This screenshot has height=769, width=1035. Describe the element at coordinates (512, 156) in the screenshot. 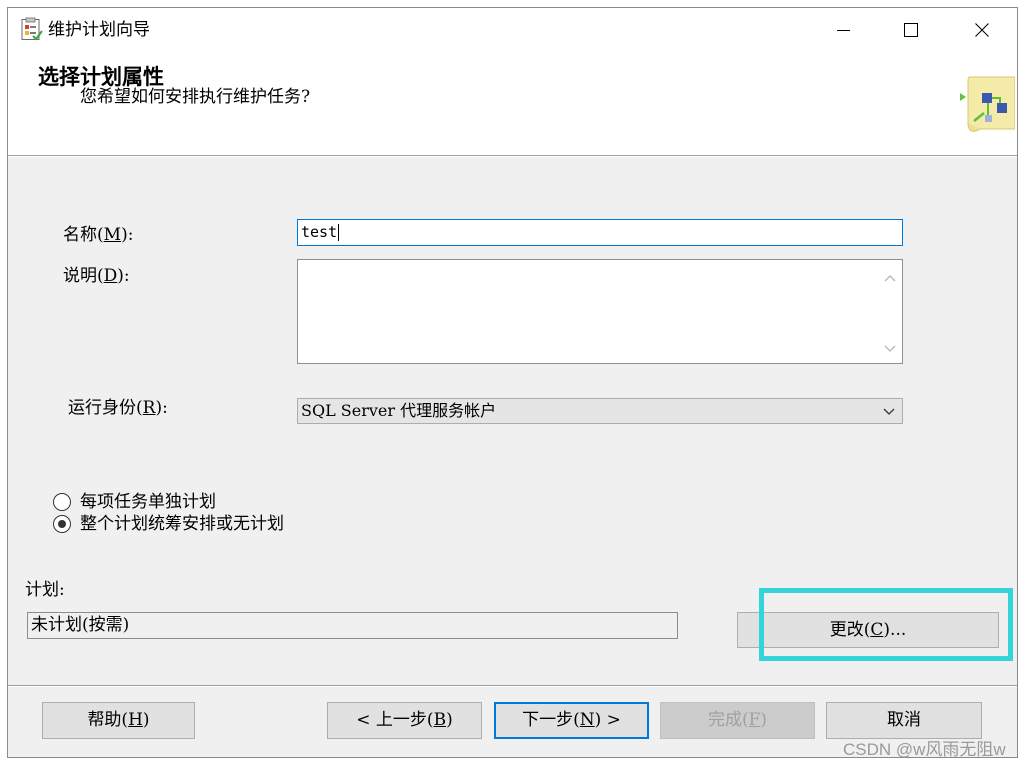

I see `header-divider` at that location.